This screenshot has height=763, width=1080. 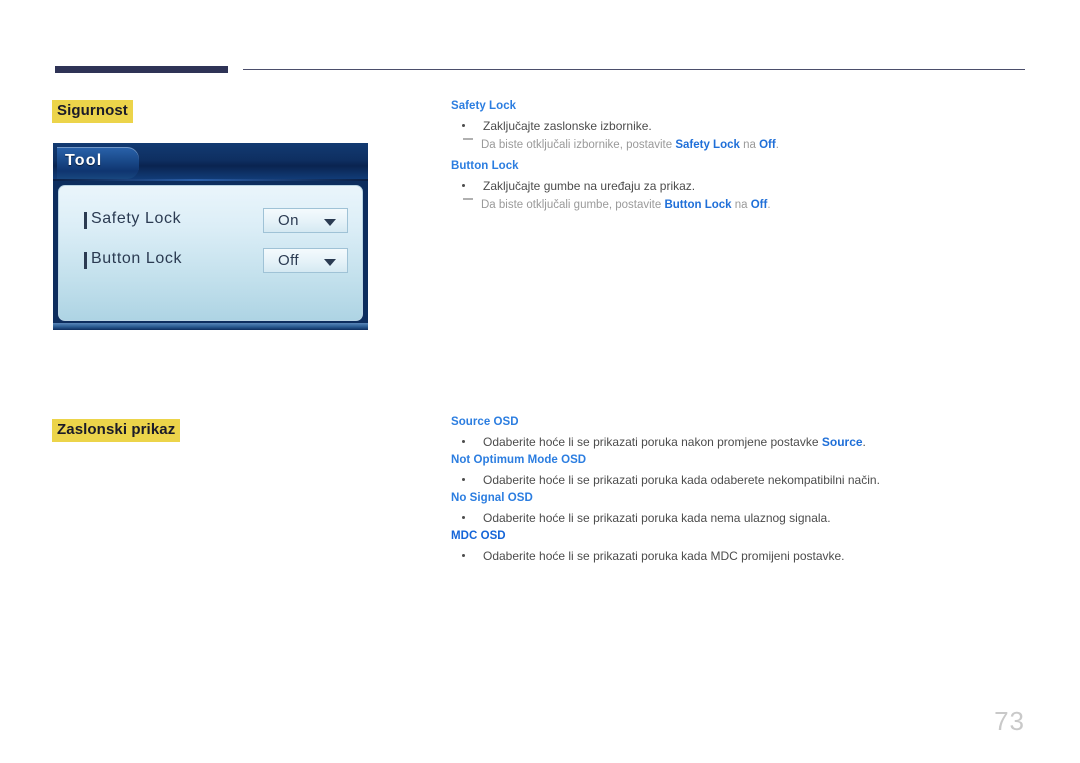 What do you see at coordinates (84, 160) in the screenshot?
I see `osd-tab-label: Tool` at bounding box center [84, 160].